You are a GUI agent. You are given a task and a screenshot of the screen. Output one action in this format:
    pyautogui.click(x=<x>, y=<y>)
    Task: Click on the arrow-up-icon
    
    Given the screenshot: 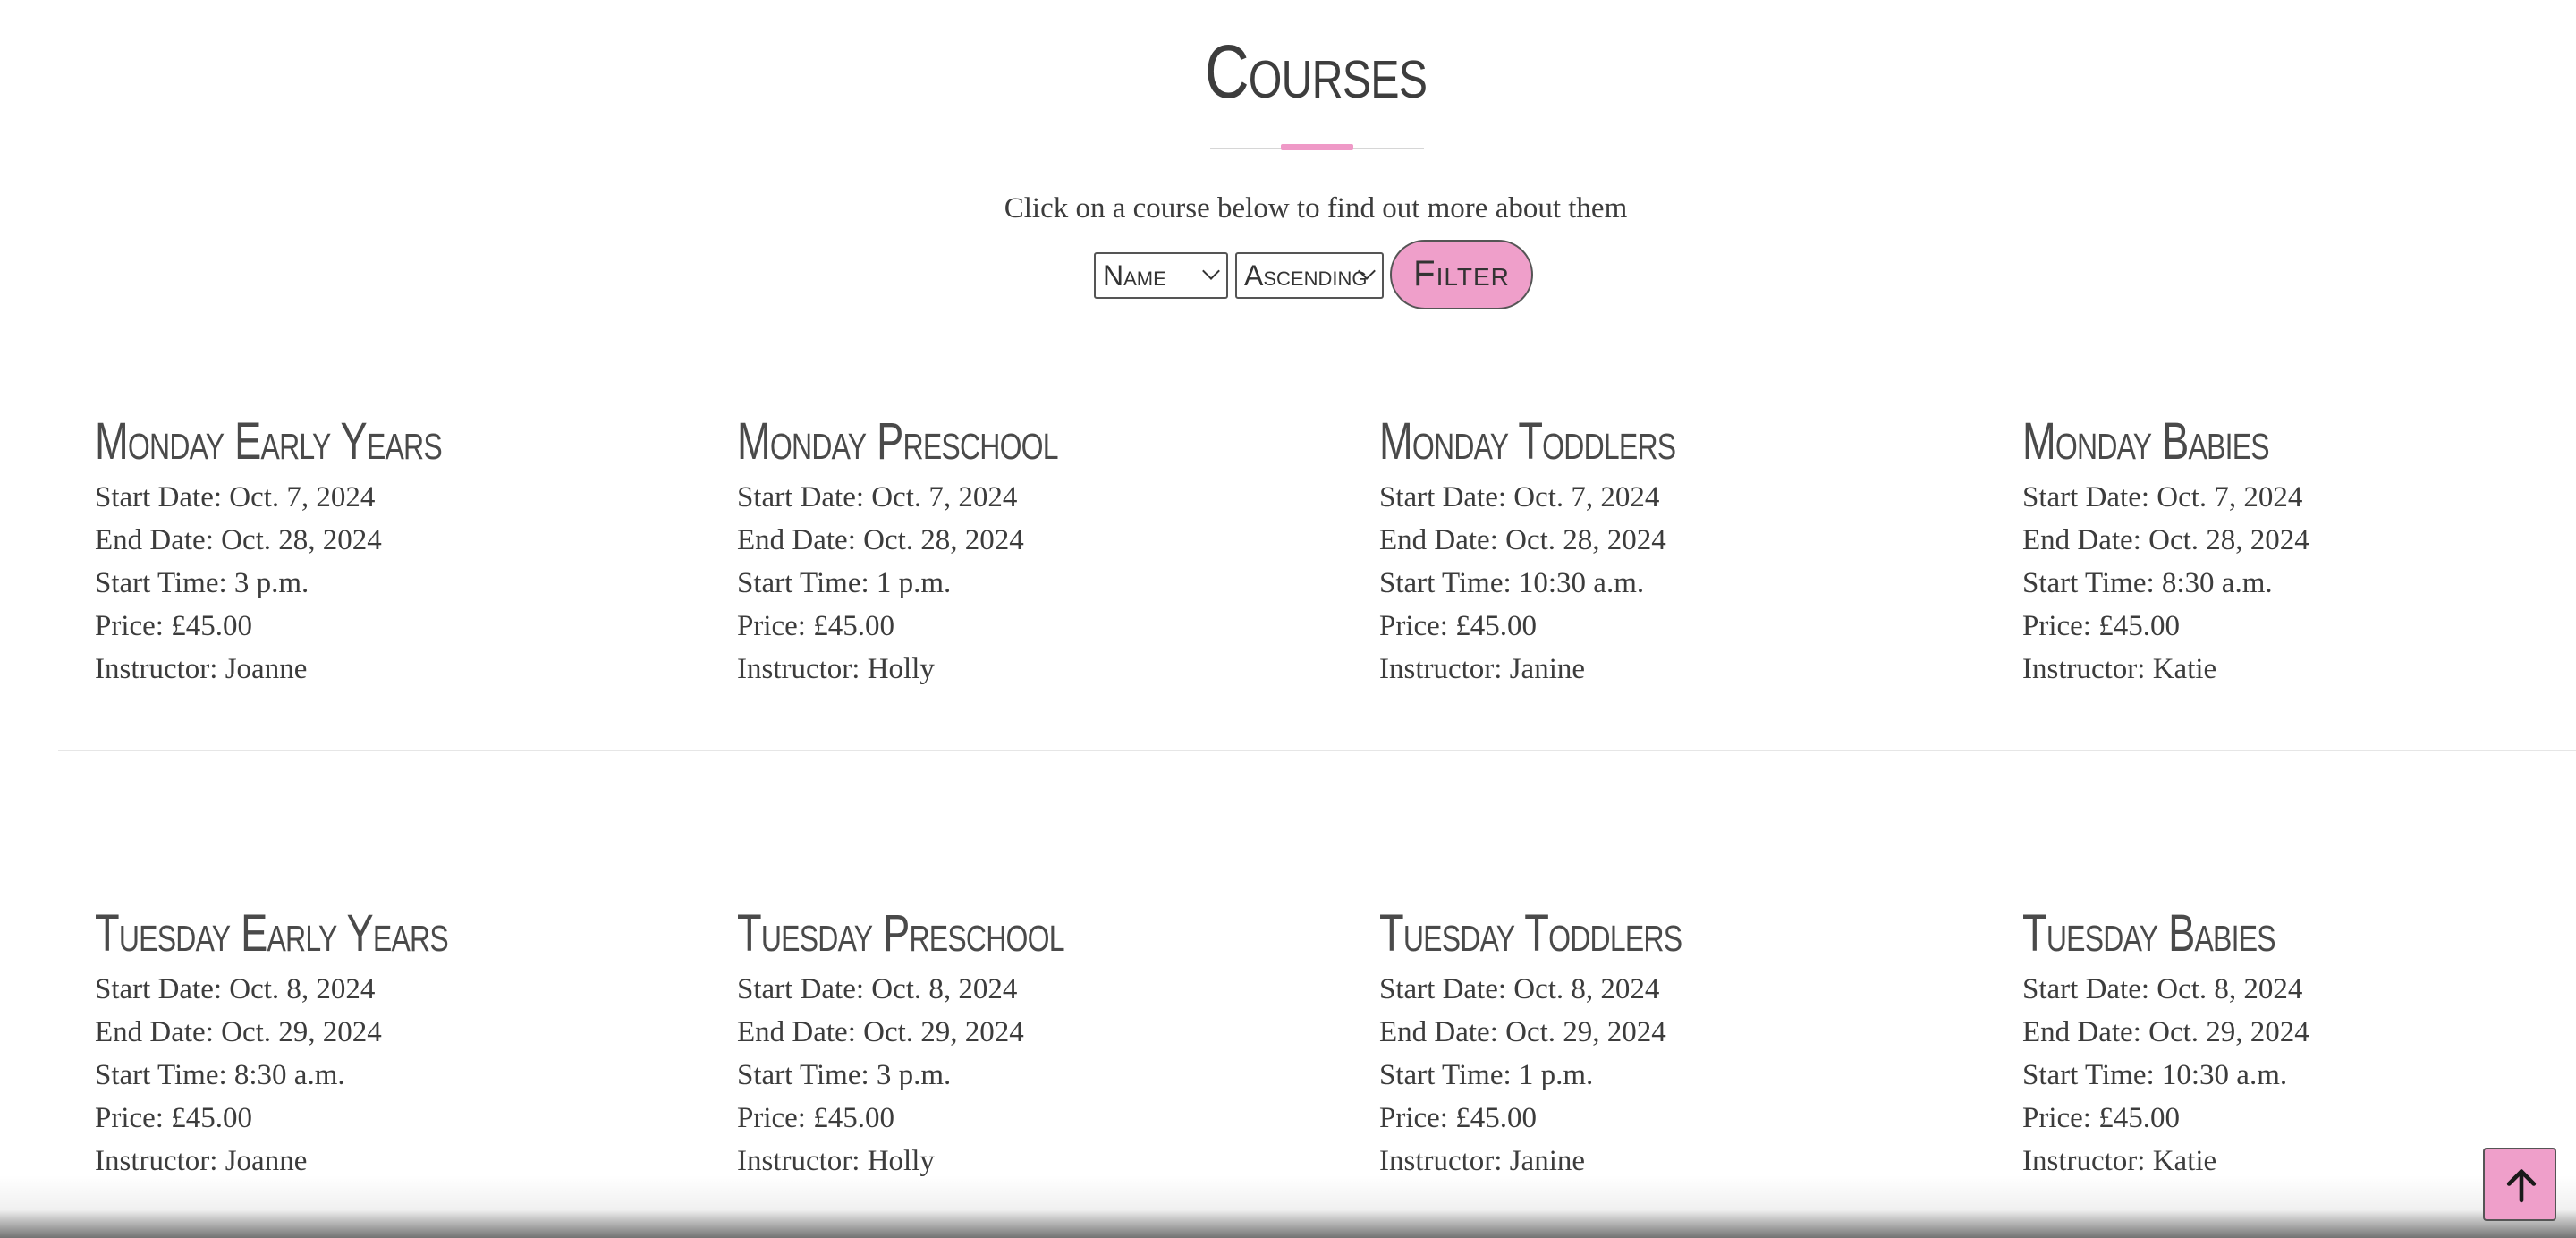 What is the action you would take?
    pyautogui.click(x=2521, y=1186)
    